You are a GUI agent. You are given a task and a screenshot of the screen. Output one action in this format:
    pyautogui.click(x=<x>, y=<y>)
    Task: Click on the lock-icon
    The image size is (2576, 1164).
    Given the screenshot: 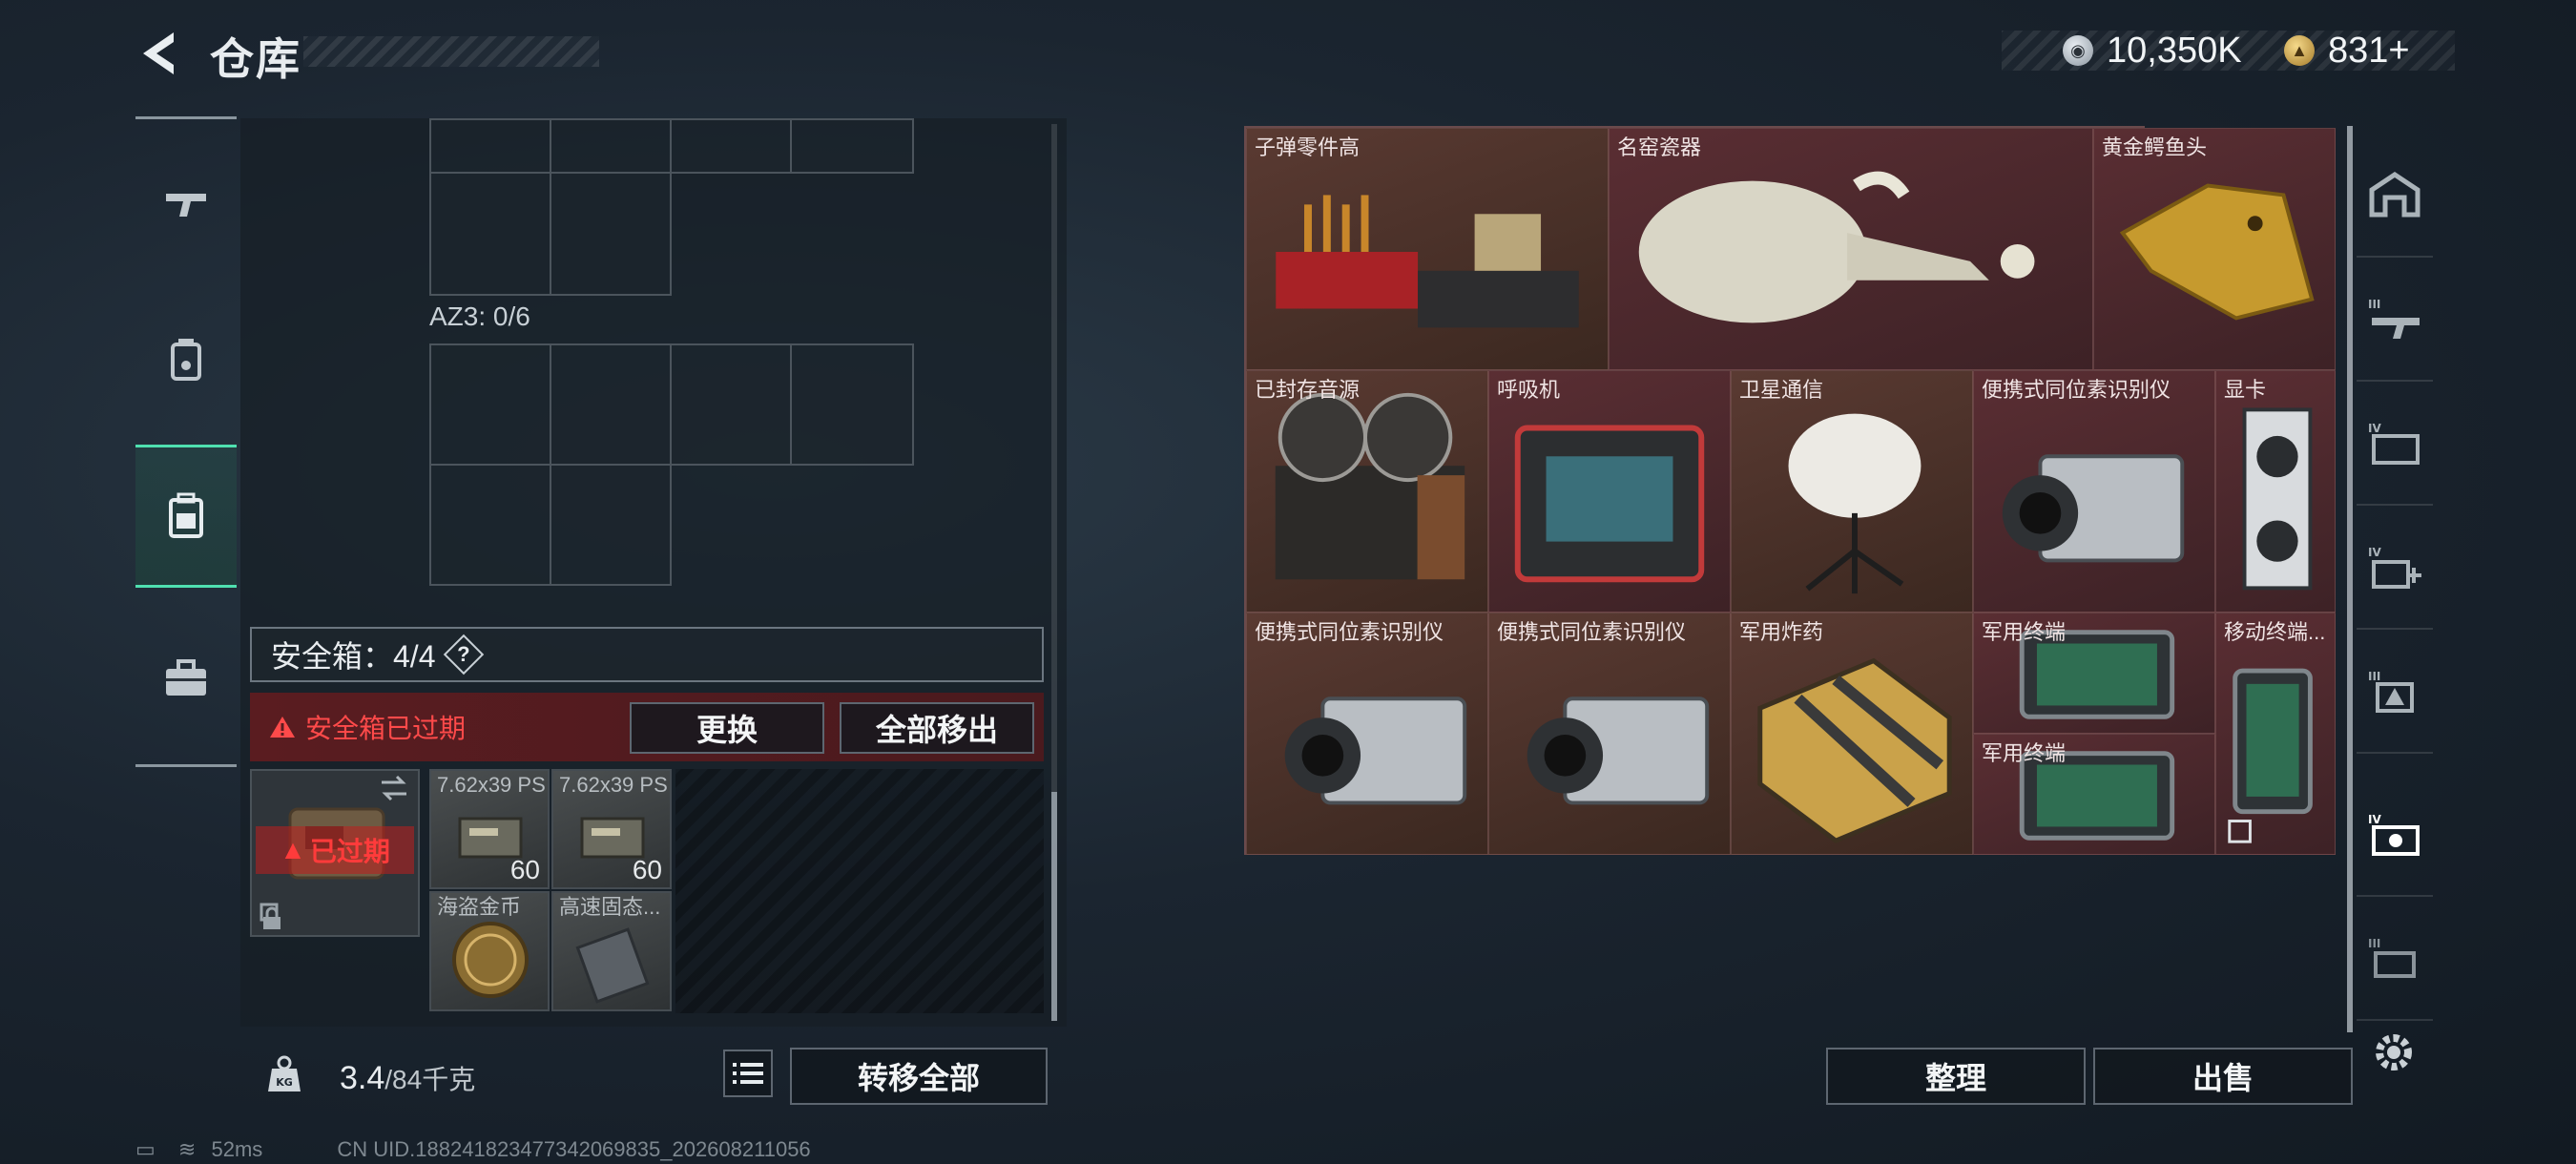 What is the action you would take?
    pyautogui.click(x=271, y=921)
    